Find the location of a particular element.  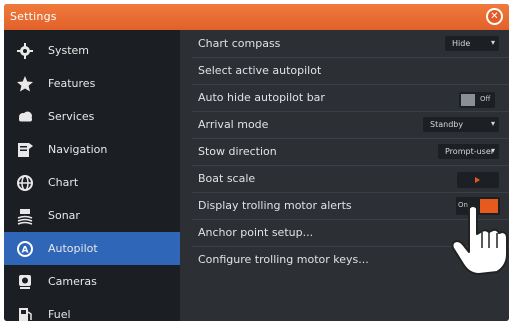

navigation-icon is located at coordinates (25, 150).